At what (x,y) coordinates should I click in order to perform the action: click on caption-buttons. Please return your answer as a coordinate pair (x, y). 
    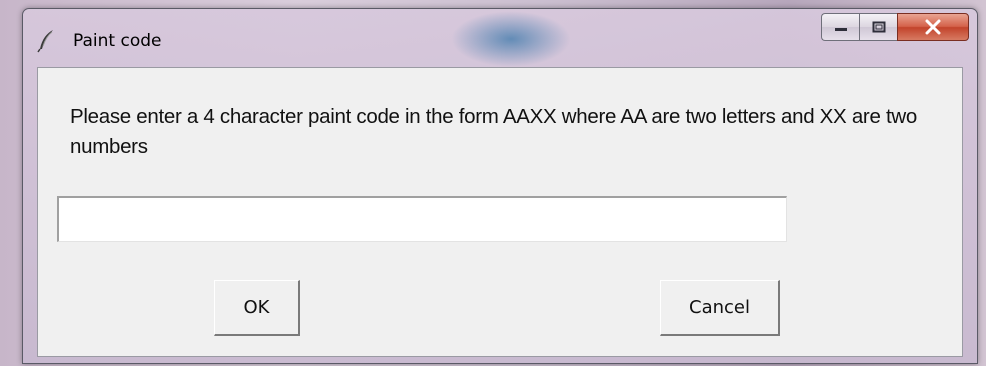
    Looking at the image, I should click on (895, 28).